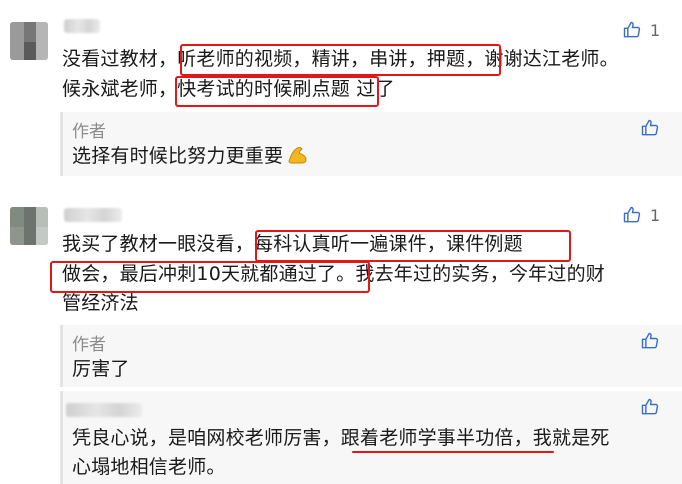 The image size is (682, 484). I want to click on reply-text: 选择有时候比努力更重要, so click(178, 156).